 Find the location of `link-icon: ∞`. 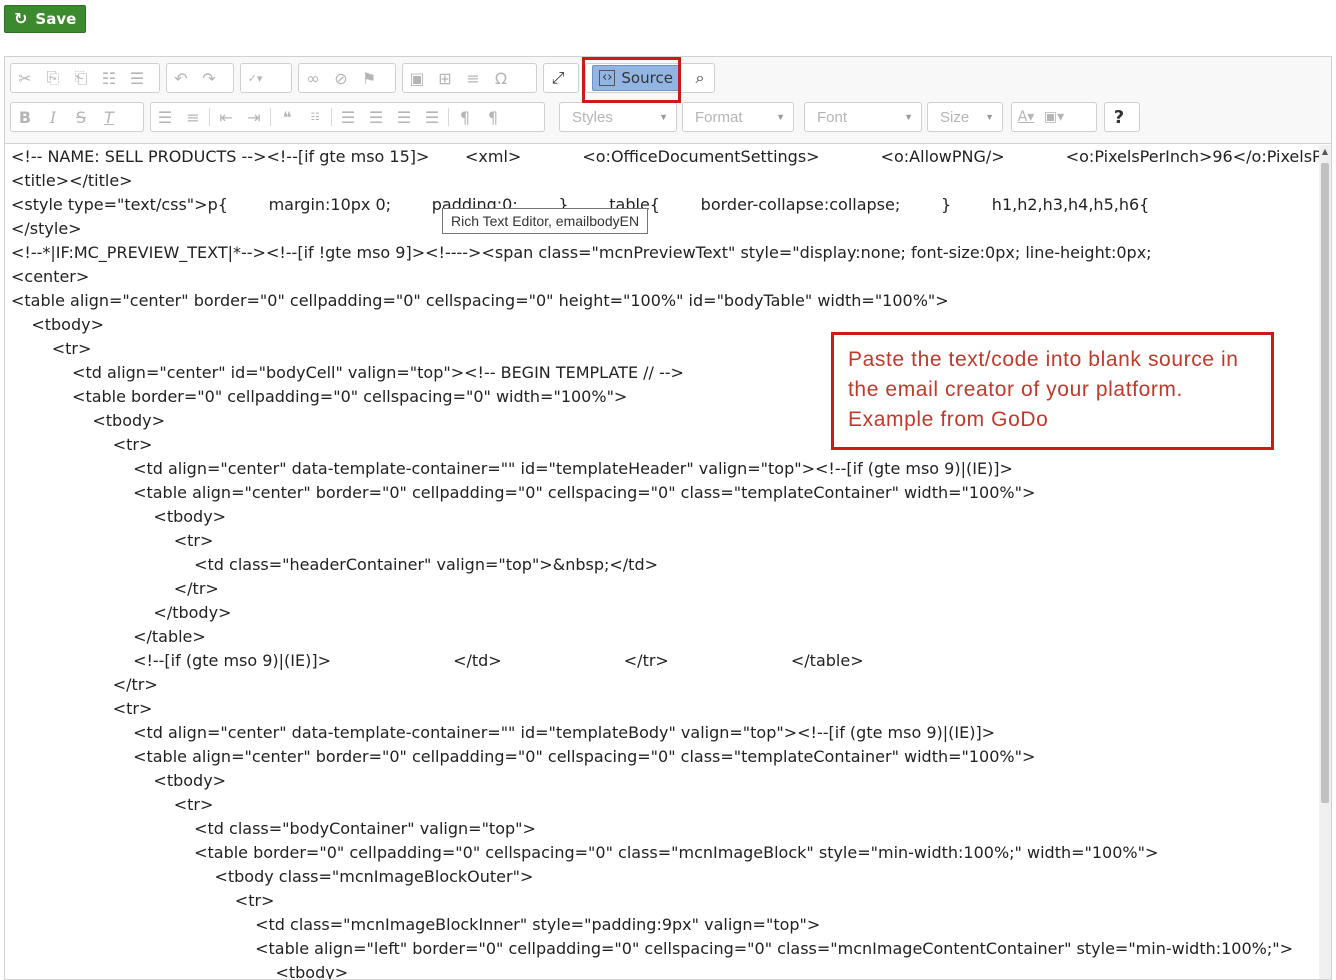

link-icon: ∞ is located at coordinates (313, 78).